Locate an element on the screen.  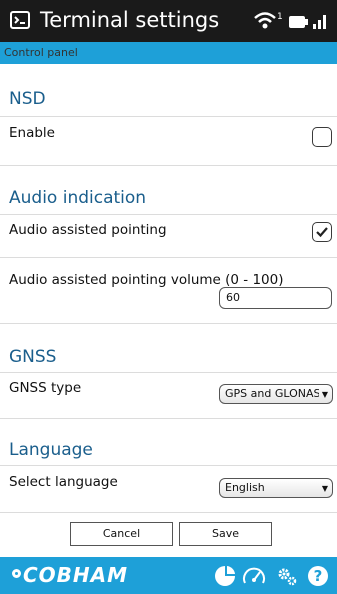
breadcrumb-label: Control panel is located at coordinates (41, 52).